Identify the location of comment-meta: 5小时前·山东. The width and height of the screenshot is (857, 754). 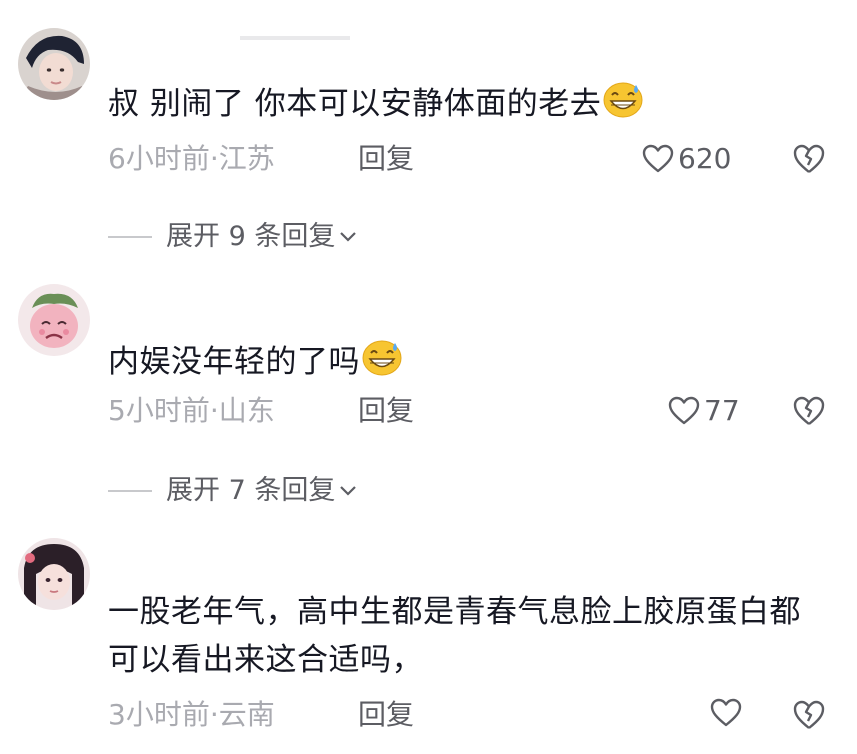
(191, 410).